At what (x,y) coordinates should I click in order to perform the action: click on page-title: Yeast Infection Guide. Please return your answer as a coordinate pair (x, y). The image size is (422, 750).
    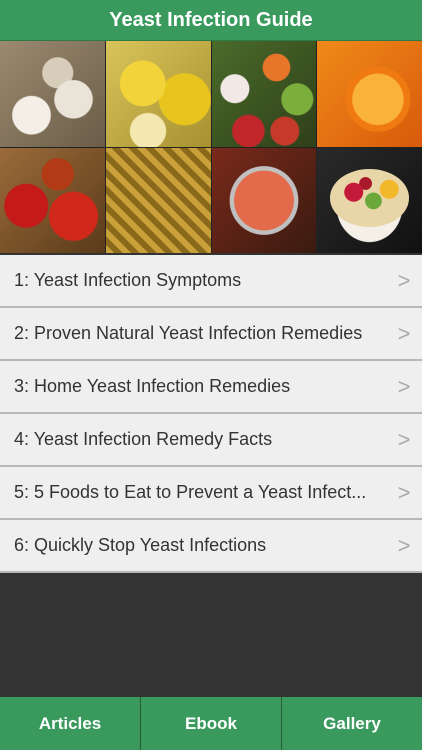
    Looking at the image, I should click on (211, 19).